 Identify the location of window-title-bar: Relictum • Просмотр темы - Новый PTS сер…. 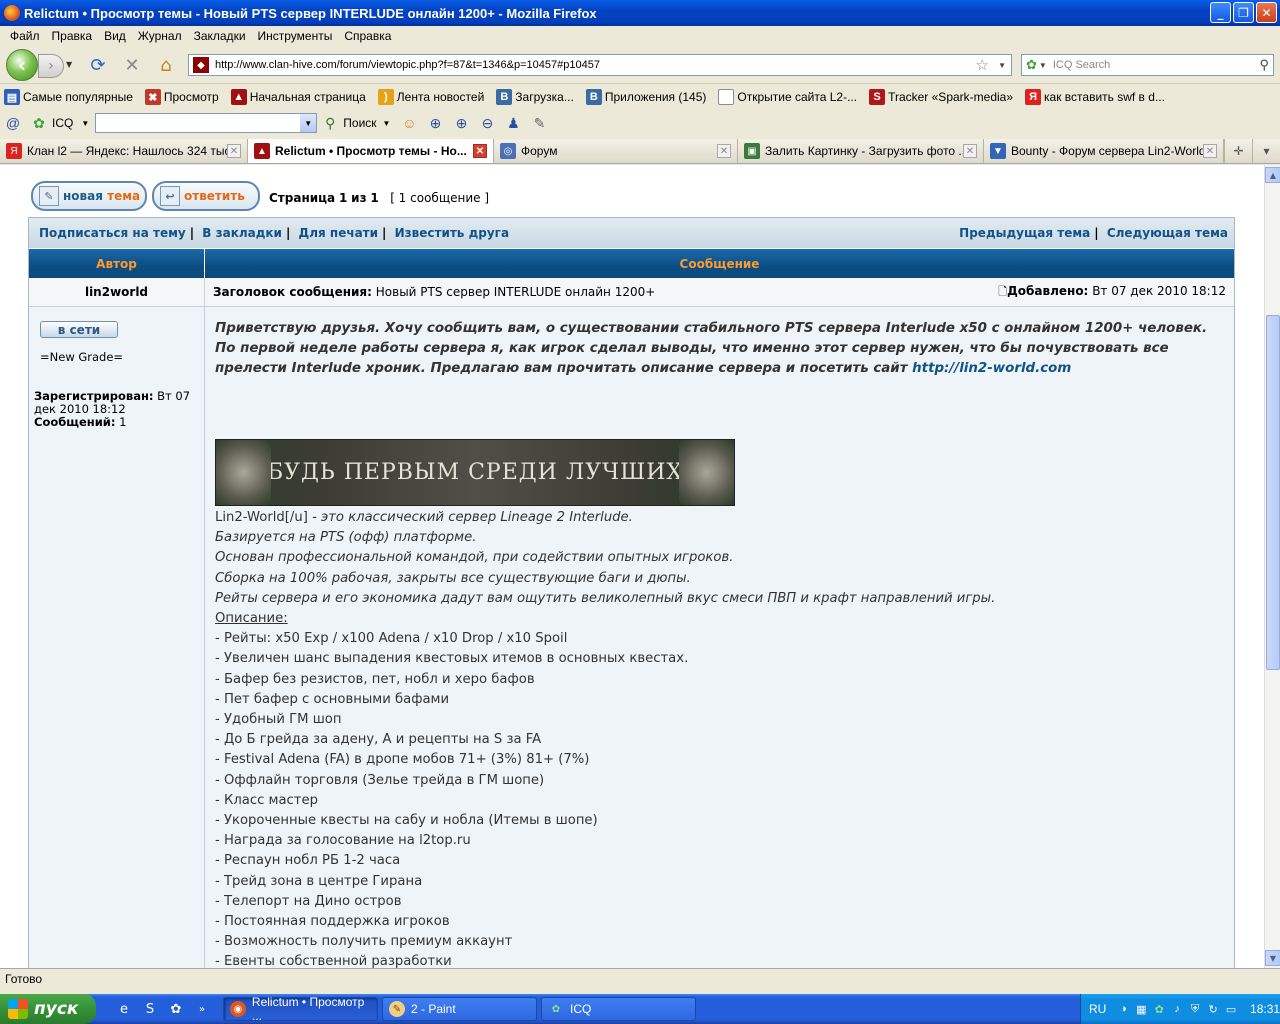
(640, 13).